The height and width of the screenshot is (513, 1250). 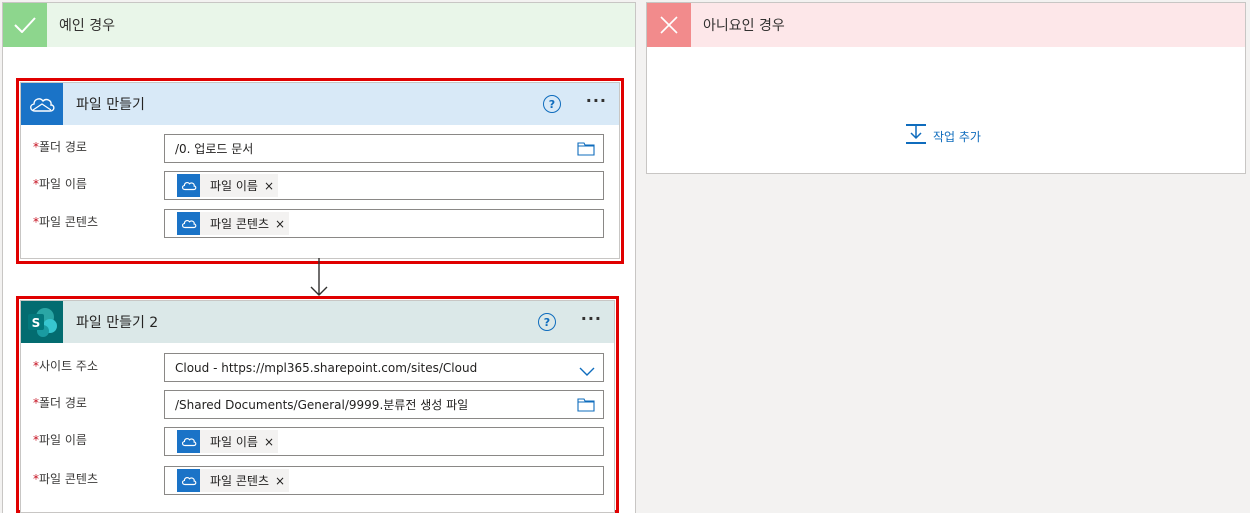 I want to click on no-branch-title: 아니요인 경우, so click(x=744, y=26).